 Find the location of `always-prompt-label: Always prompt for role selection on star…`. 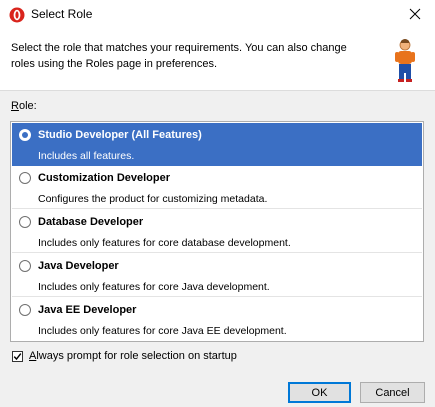

always-prompt-label: Always prompt for role selection on star… is located at coordinates (133, 356).